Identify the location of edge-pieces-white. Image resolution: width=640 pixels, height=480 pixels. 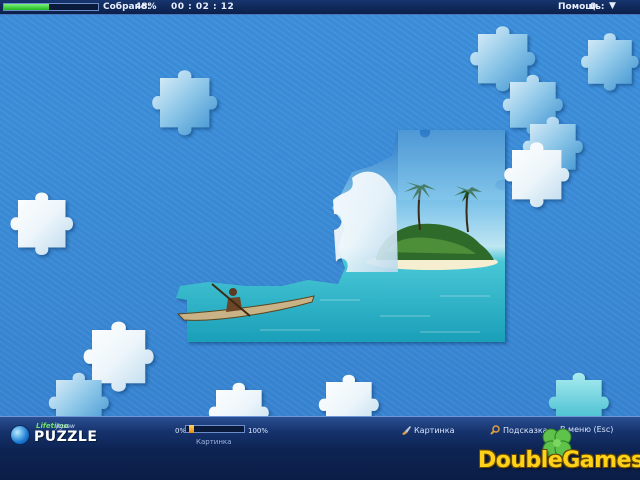
(365, 221).